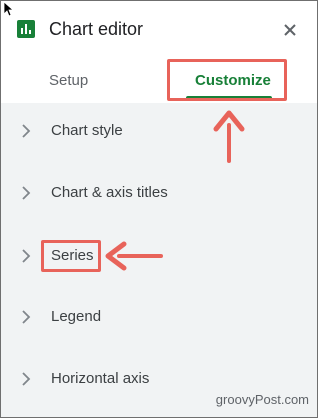  I want to click on panel-title: Chart editor, so click(96, 29).